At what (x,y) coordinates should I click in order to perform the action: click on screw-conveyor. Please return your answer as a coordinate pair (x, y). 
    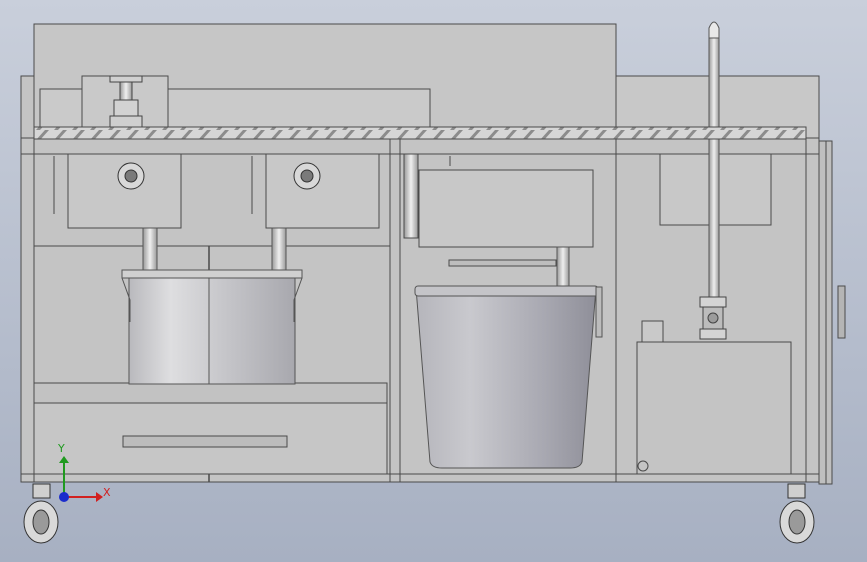
    Looking at the image, I should click on (420, 133).